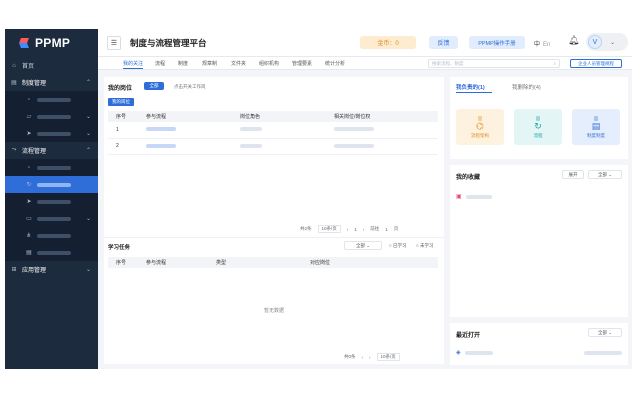  I want to click on sidebar-subitem: ➤, so click(51, 201).